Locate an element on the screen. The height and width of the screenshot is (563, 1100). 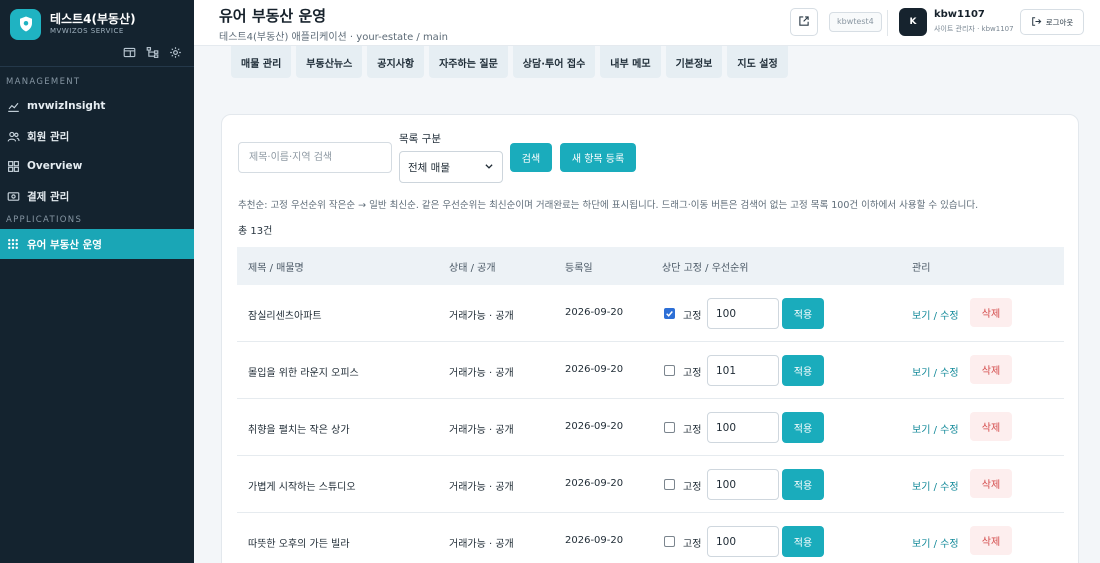
tab-listings: 매물 관리 is located at coordinates (261, 62).